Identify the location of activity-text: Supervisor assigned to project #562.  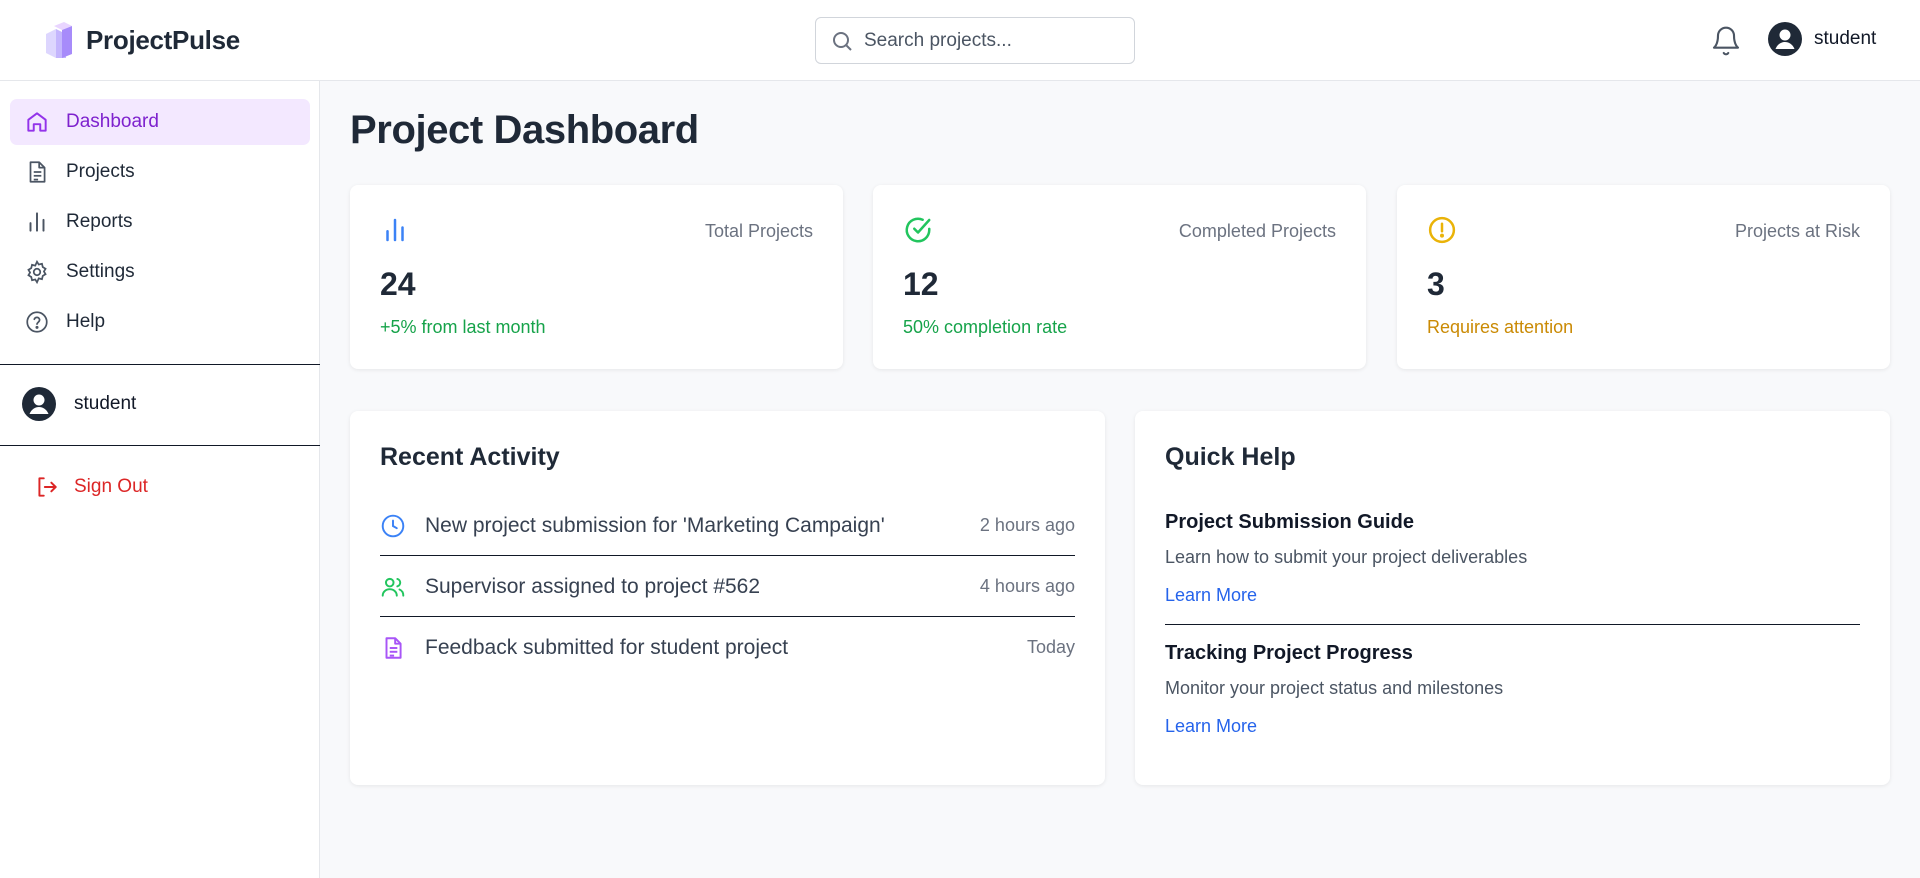
(593, 586).